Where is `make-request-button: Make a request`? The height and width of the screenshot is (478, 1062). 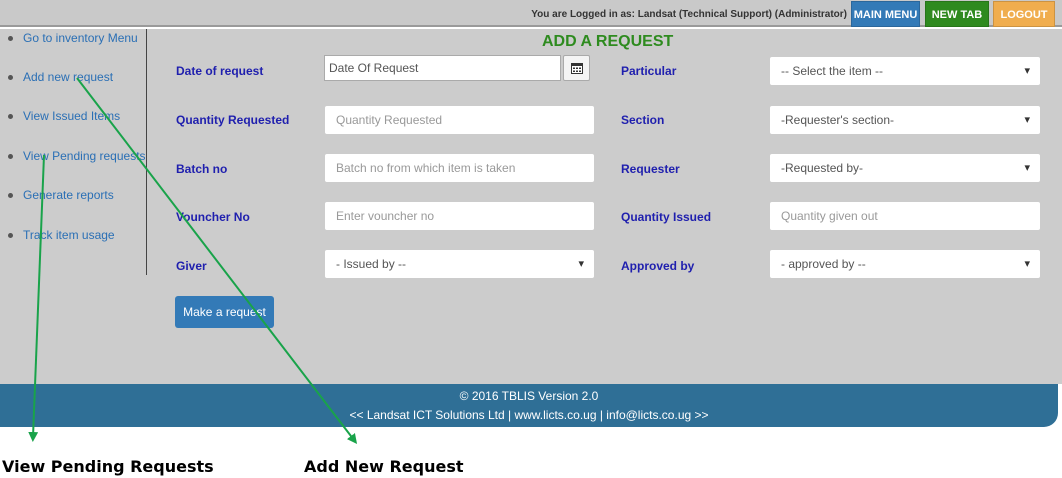 make-request-button: Make a request is located at coordinates (224, 312).